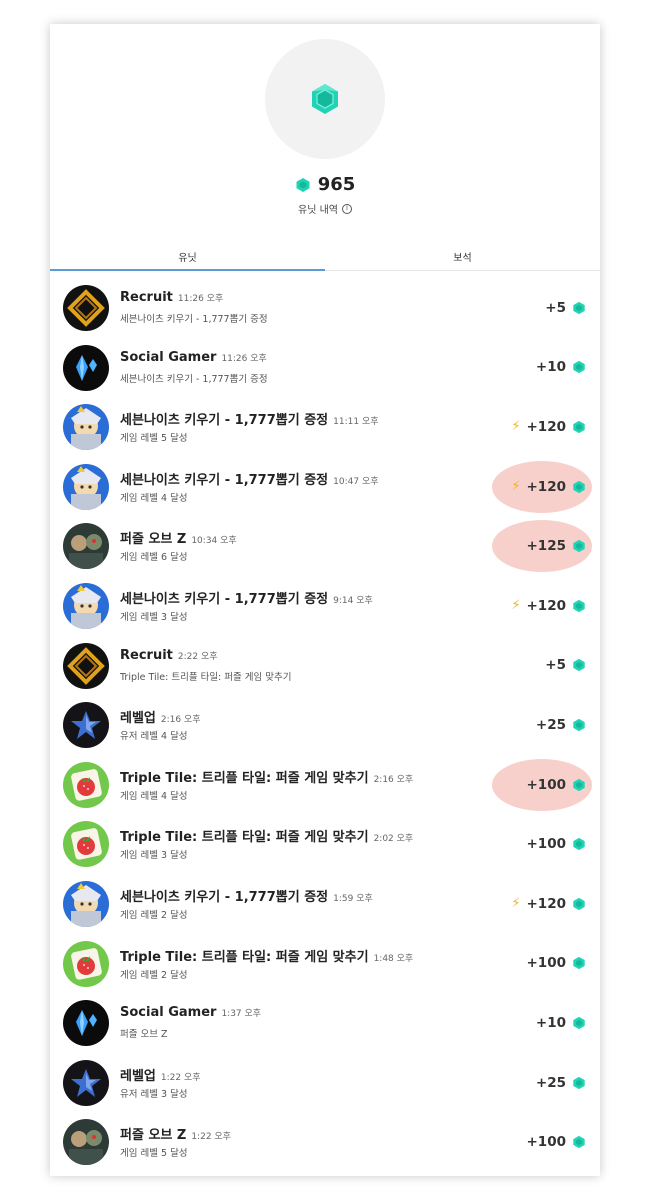 This screenshot has width=650, height=1200. What do you see at coordinates (346, 208) in the screenshot?
I see `info-icon: i` at bounding box center [346, 208].